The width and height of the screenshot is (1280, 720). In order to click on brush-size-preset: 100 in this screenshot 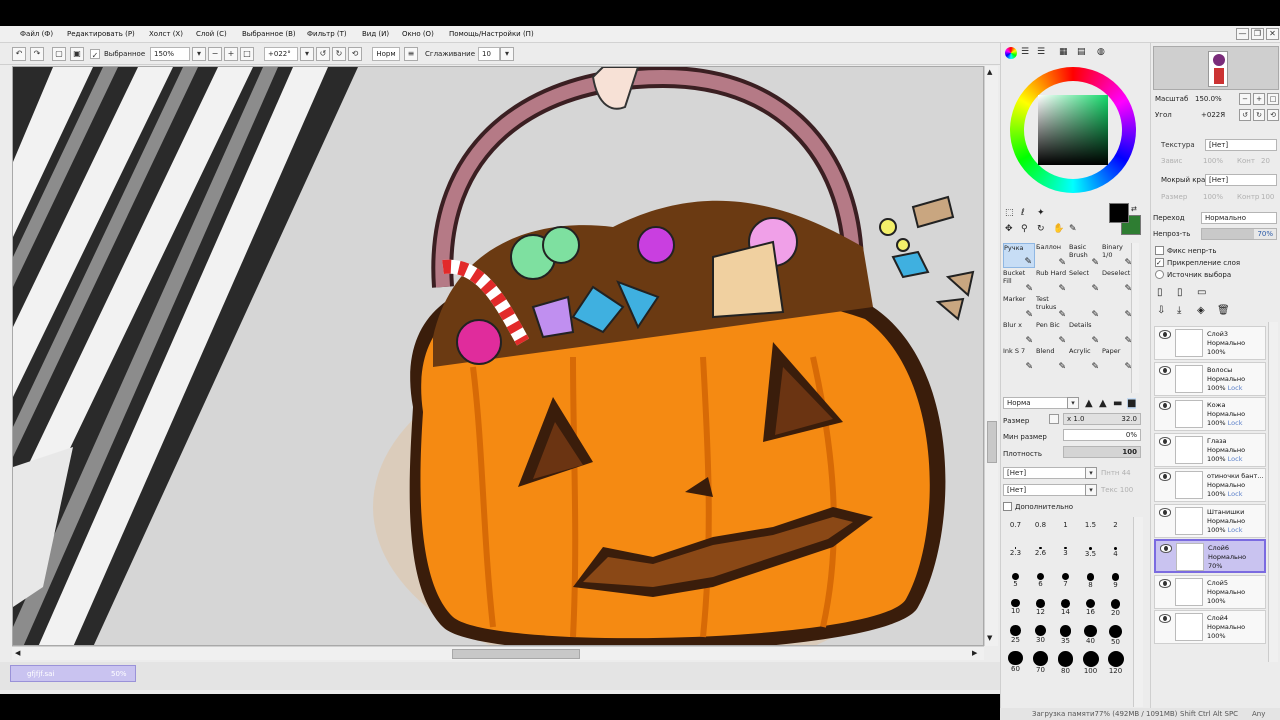, I will do `click(1090, 663)`.